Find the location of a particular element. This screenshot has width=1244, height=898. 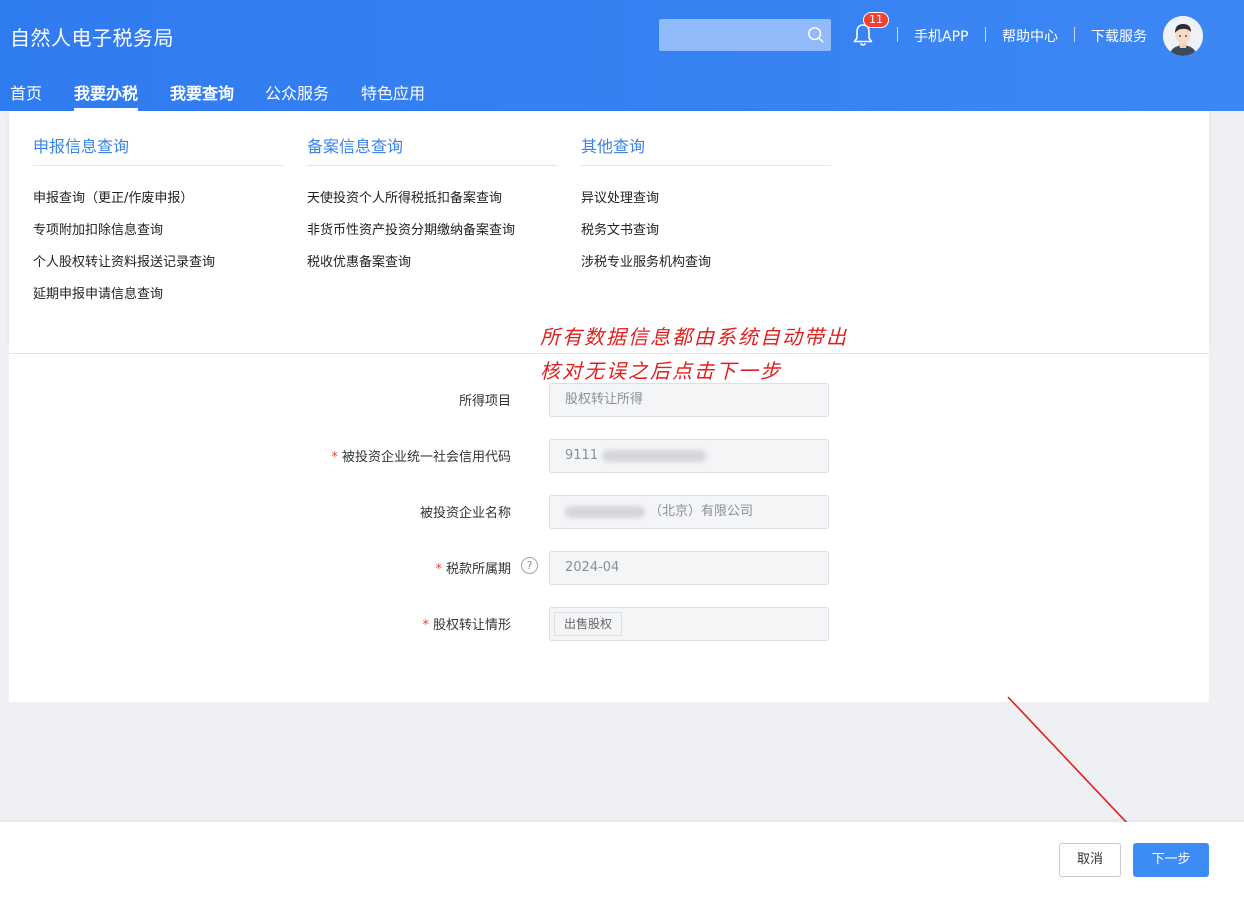

tax-period-label-text: 税款所属期 is located at coordinates (478, 569).